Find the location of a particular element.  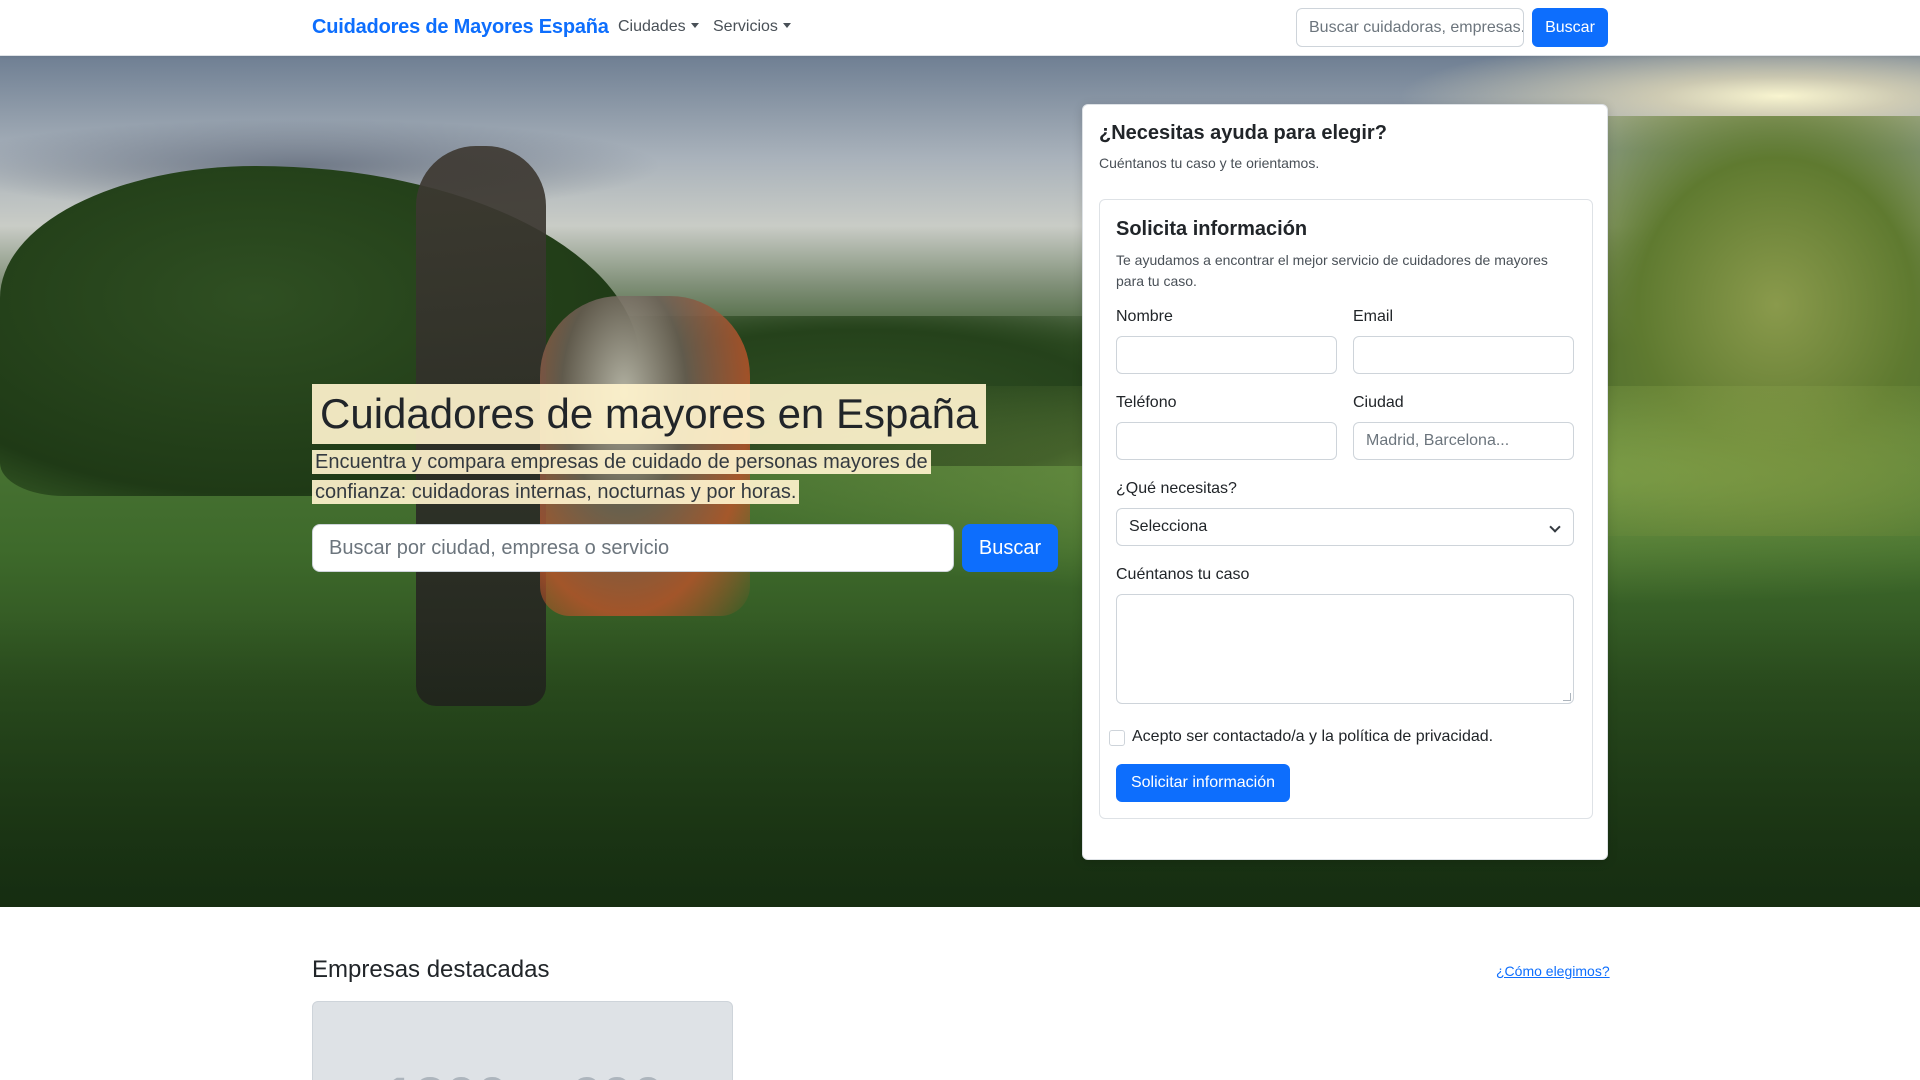

nav-dropdown-label: Servicios is located at coordinates (745, 26).